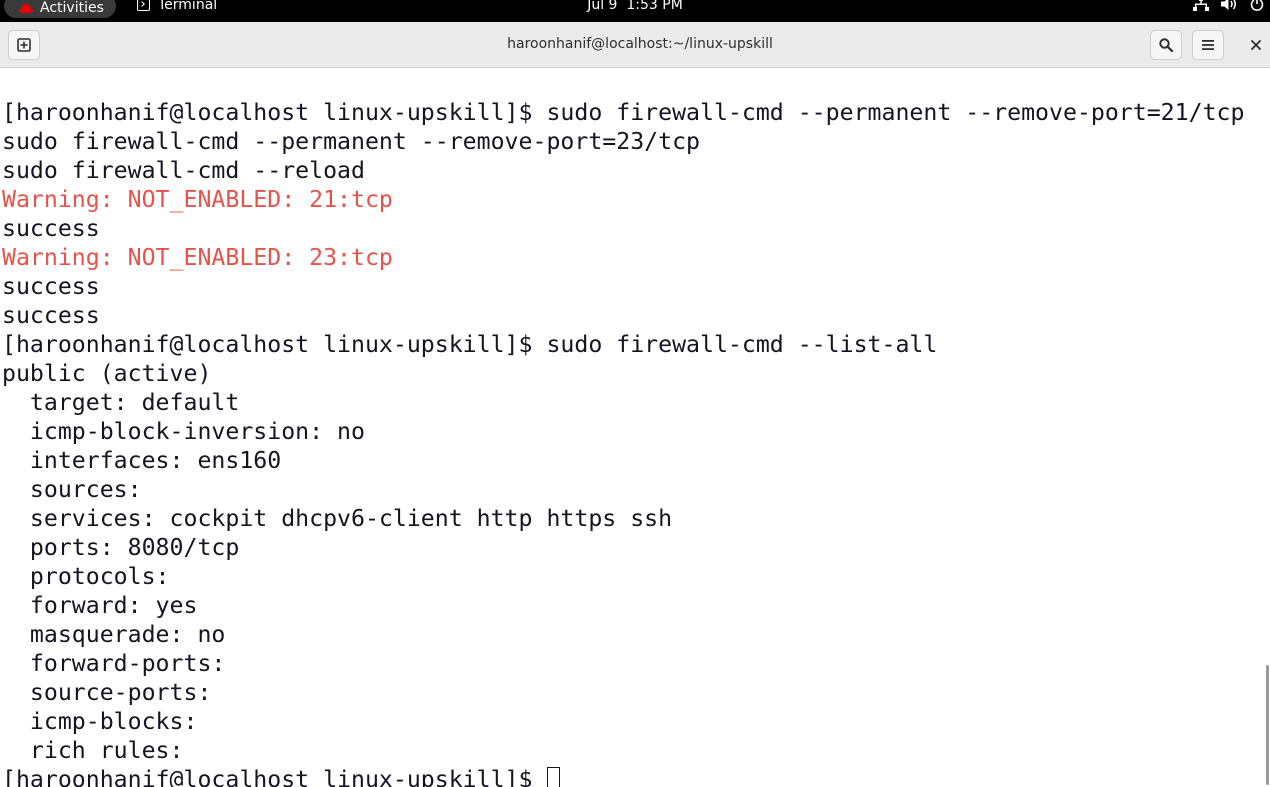  What do you see at coordinates (121, 663) in the screenshot?
I see `output-line: forward-ports:` at bounding box center [121, 663].